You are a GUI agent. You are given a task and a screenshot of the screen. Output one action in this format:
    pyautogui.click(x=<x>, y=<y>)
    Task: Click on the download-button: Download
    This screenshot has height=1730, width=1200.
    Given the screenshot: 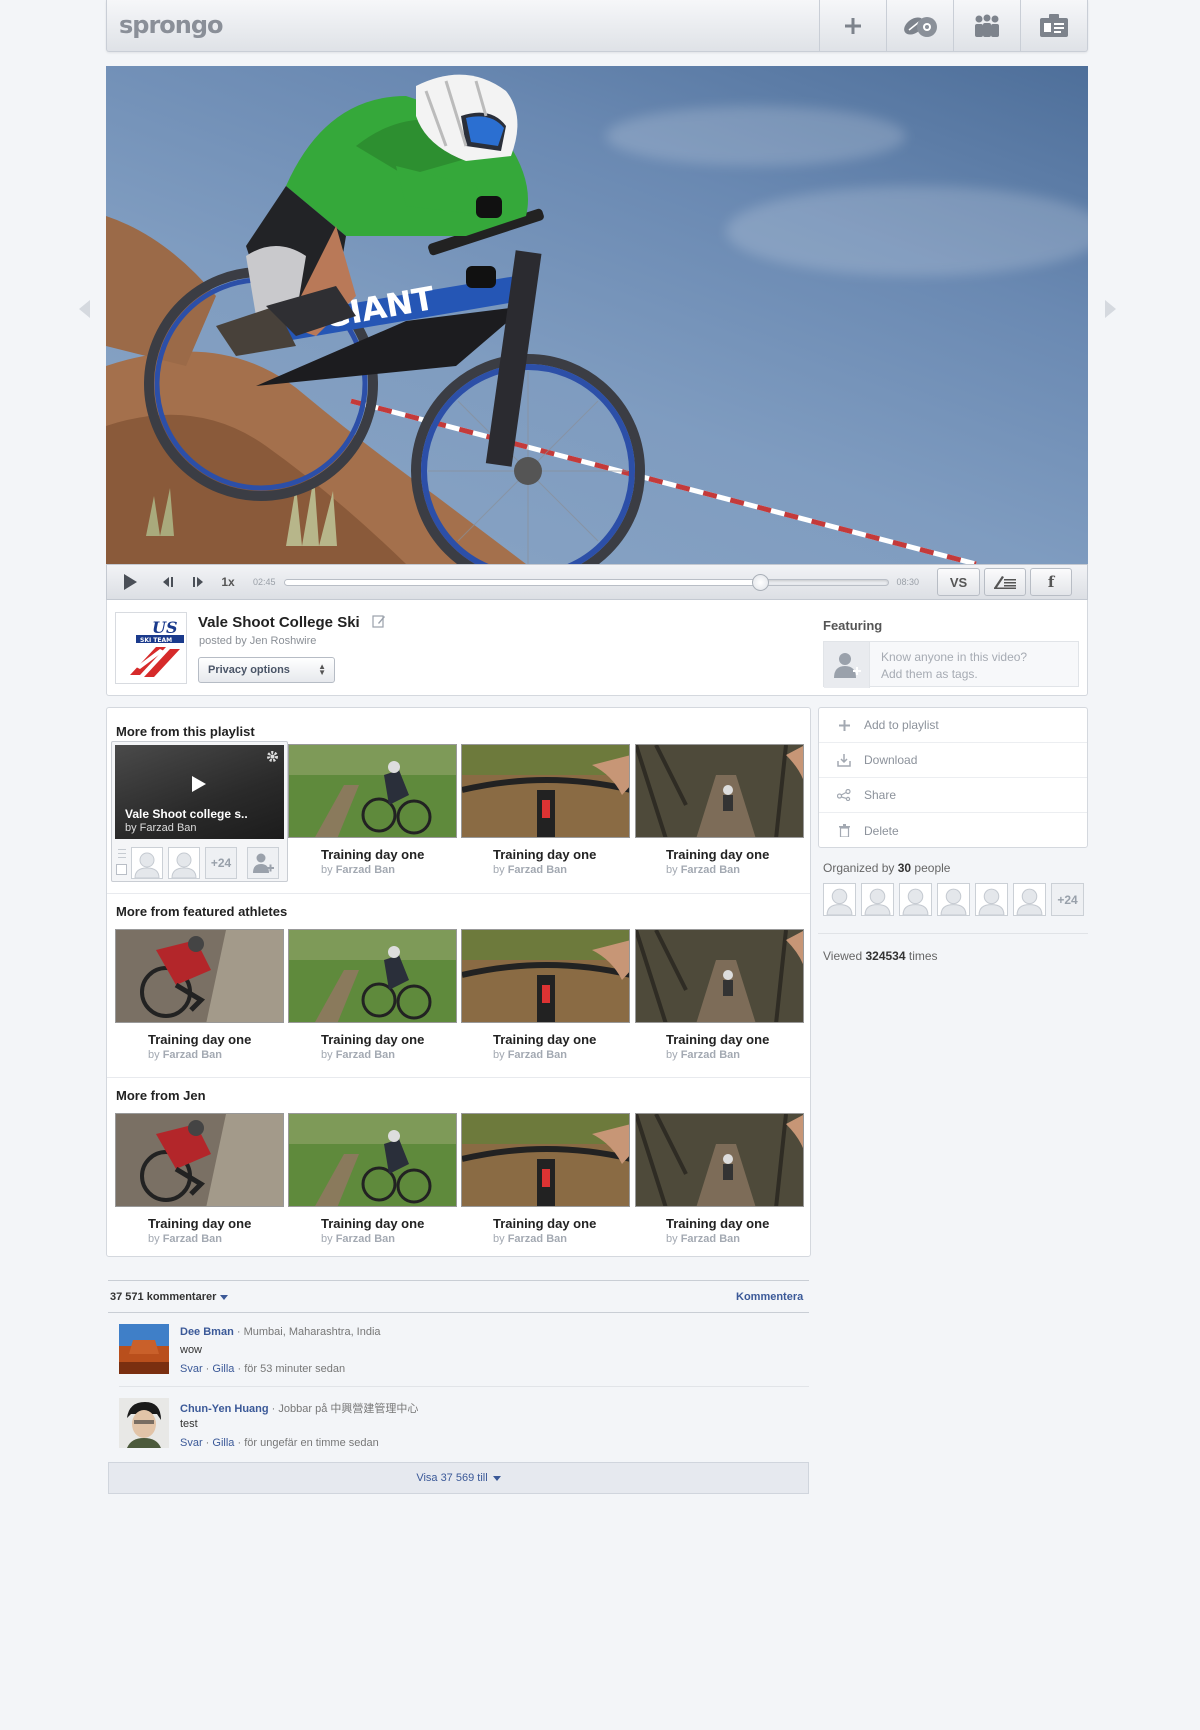 What is the action you would take?
    pyautogui.click(x=953, y=760)
    